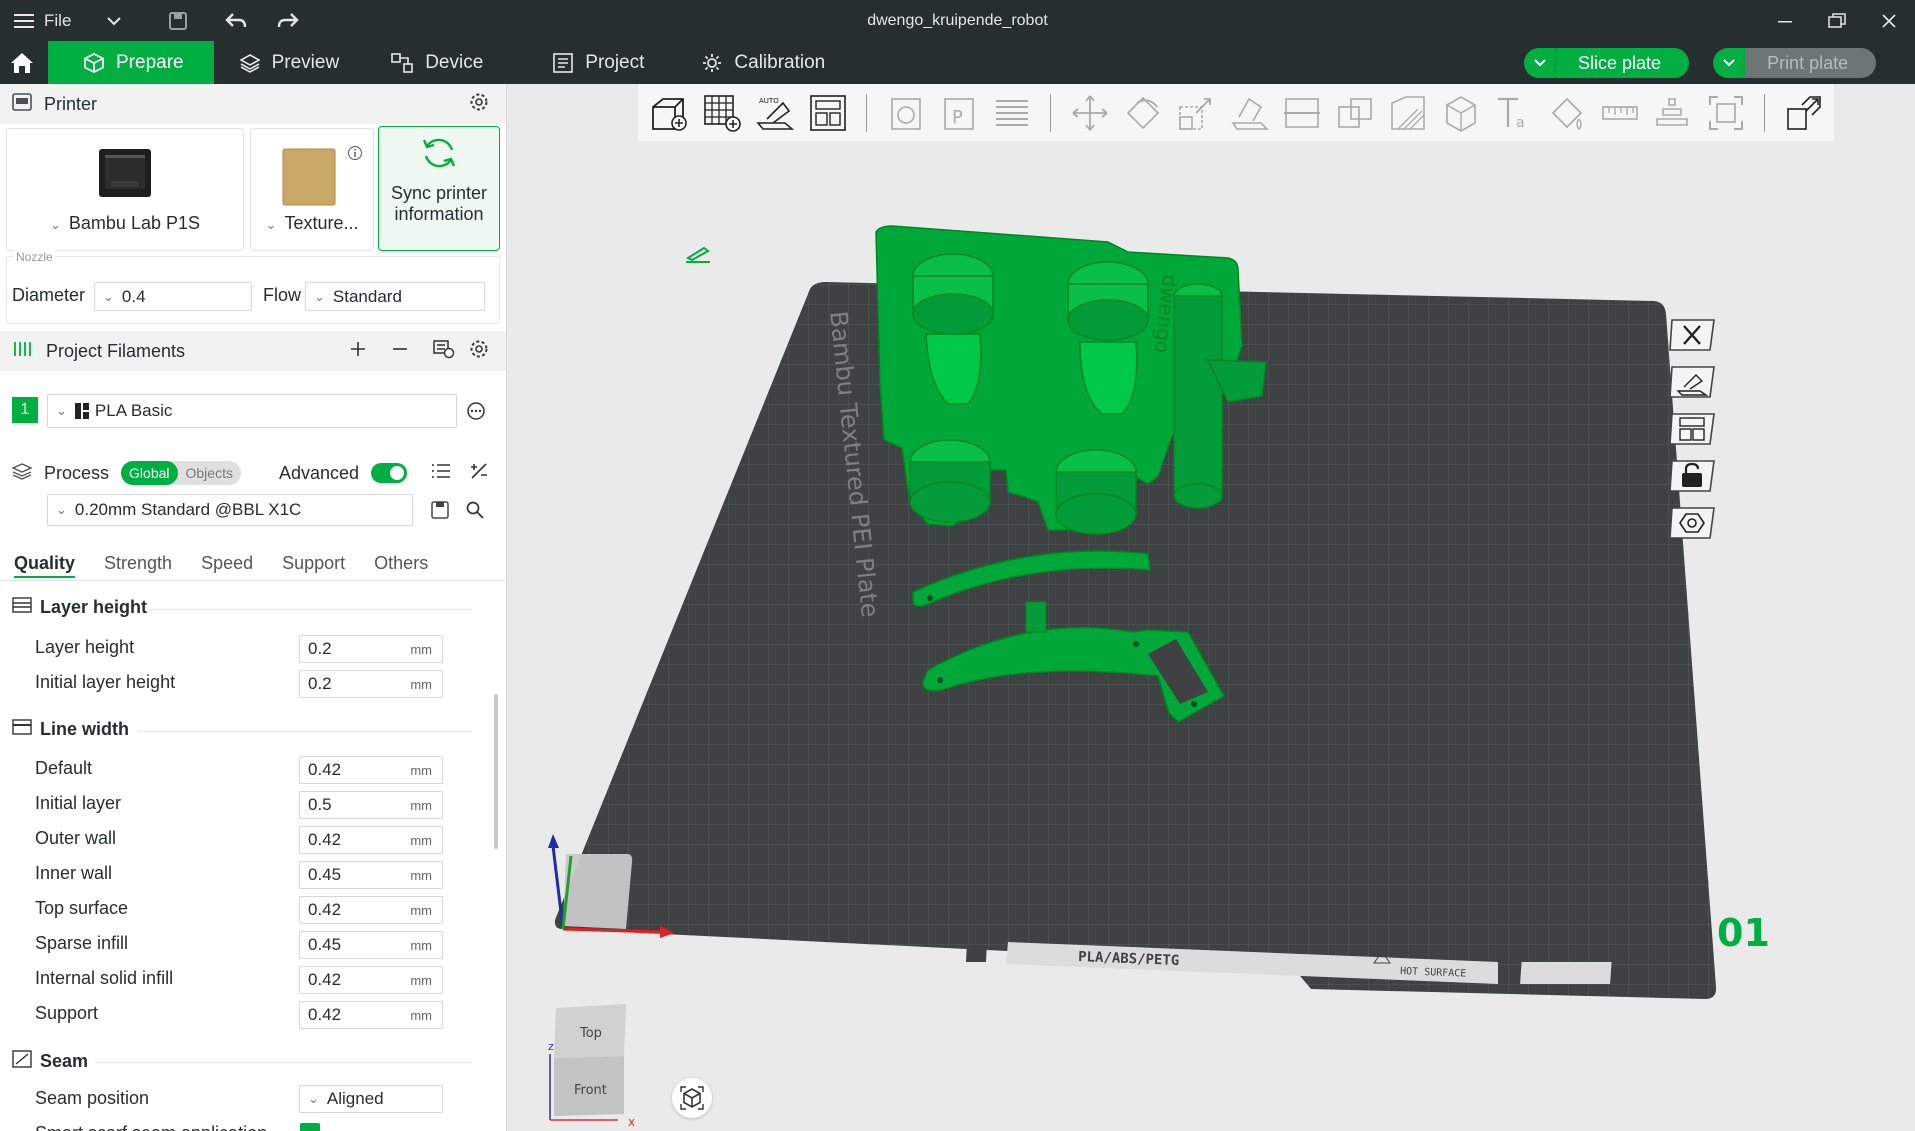 The width and height of the screenshot is (1915, 1131). Describe the element at coordinates (1725, 112) in the screenshot. I see `fit-view-icon` at that location.